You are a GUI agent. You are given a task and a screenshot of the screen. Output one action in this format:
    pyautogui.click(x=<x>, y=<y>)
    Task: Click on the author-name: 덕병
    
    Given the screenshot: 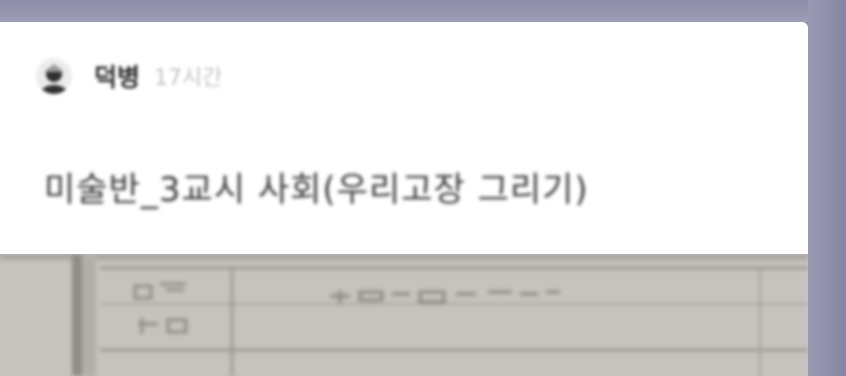 What is the action you would take?
    pyautogui.click(x=117, y=76)
    